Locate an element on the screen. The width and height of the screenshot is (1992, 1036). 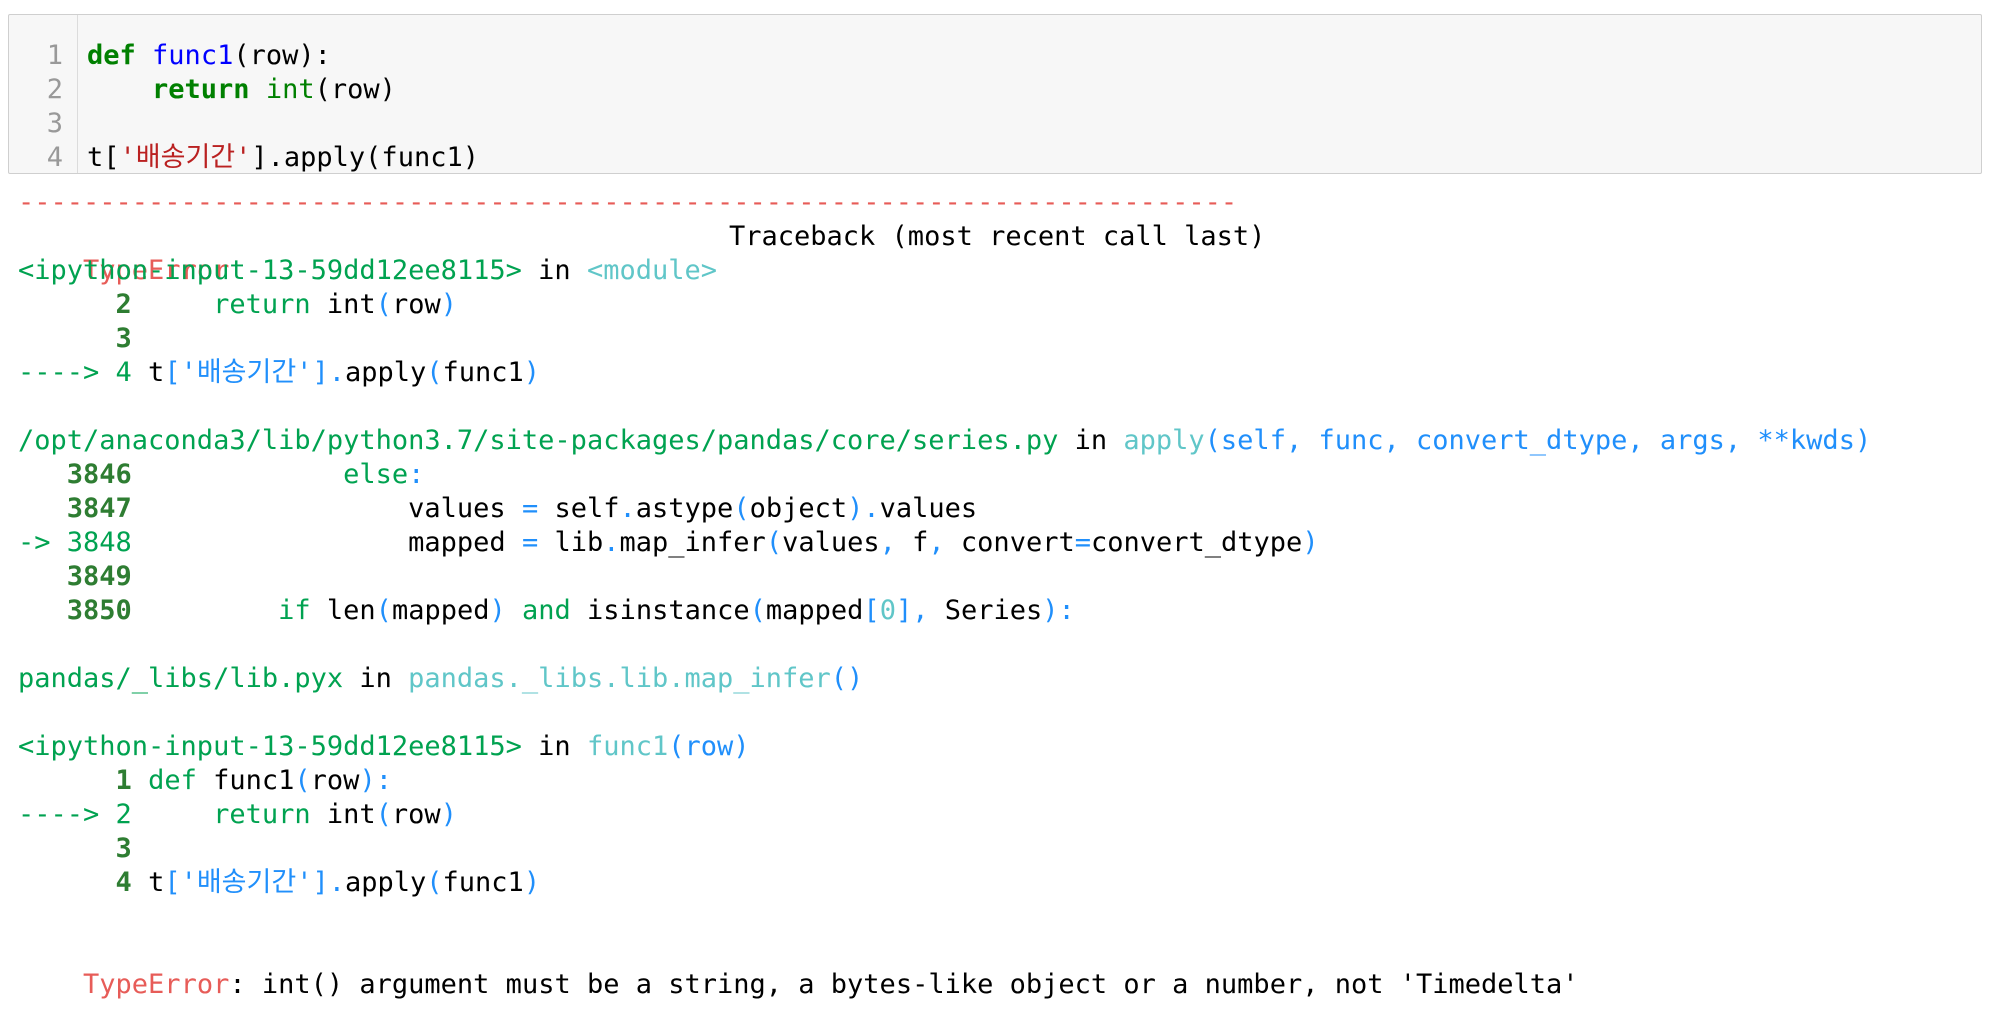
traceback-token: convert is located at coordinates (1017, 542).